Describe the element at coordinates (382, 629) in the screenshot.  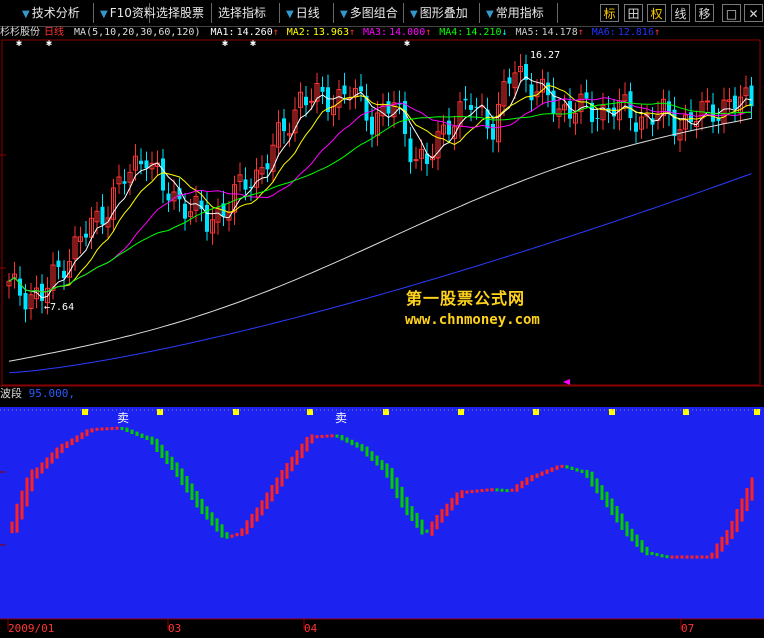
I see `date-axis: 2009/01 03 04 07` at that location.